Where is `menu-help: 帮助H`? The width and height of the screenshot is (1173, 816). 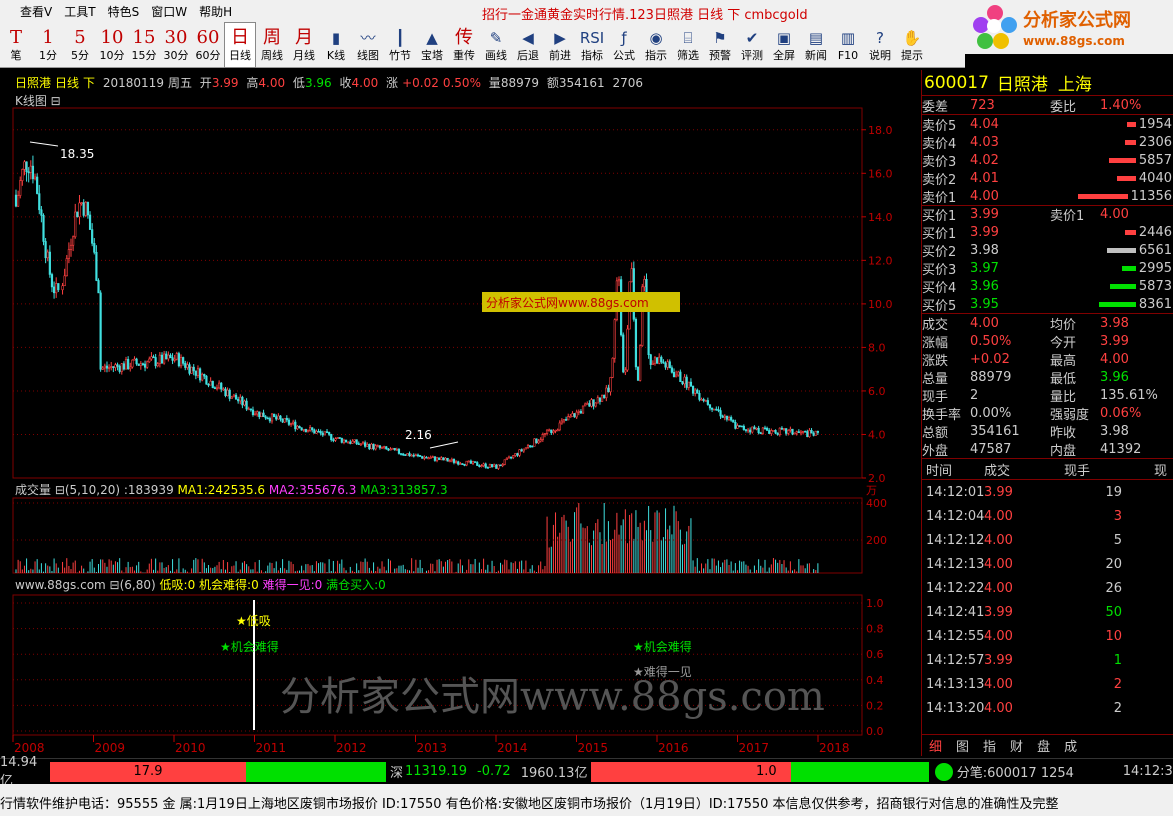
menu-help: 帮助H is located at coordinates (215, 11).